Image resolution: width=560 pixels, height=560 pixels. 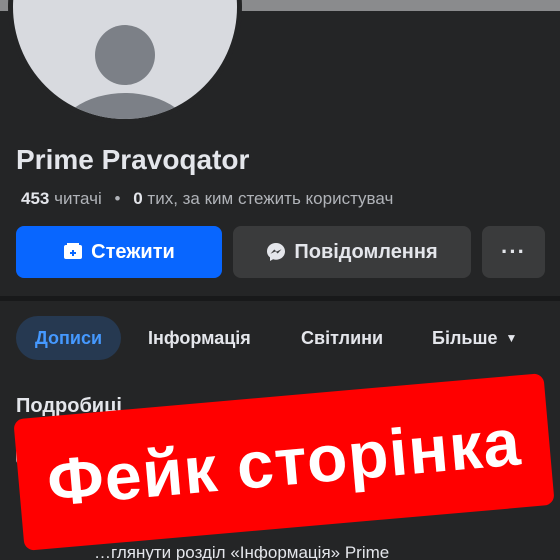 I want to click on avatar-placeholder-body, so click(x=125, y=106).